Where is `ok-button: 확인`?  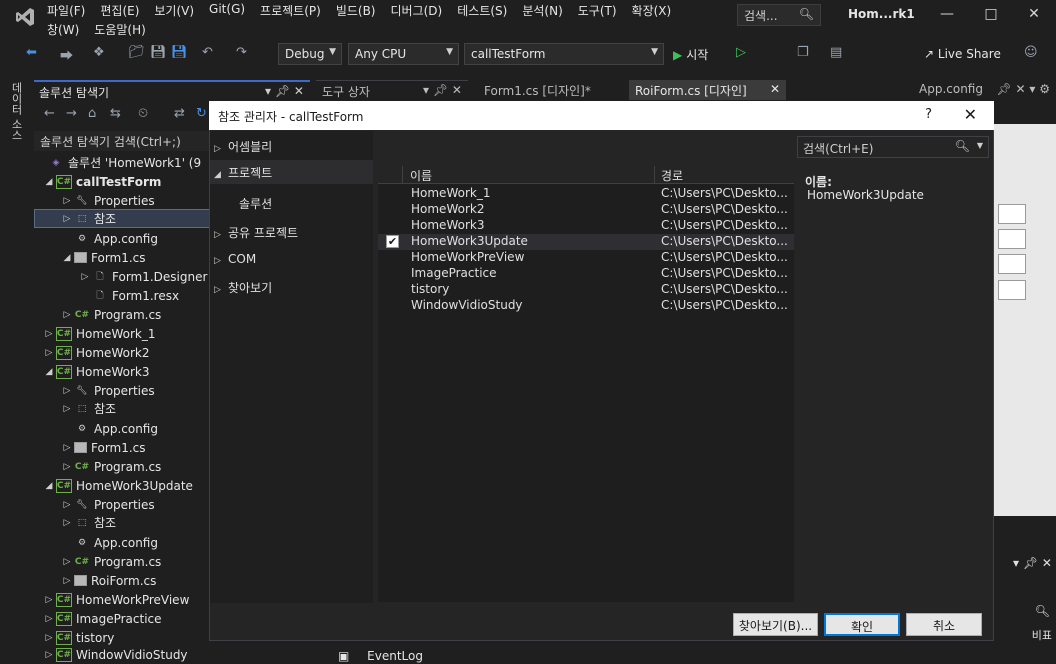 ok-button: 확인 is located at coordinates (862, 624).